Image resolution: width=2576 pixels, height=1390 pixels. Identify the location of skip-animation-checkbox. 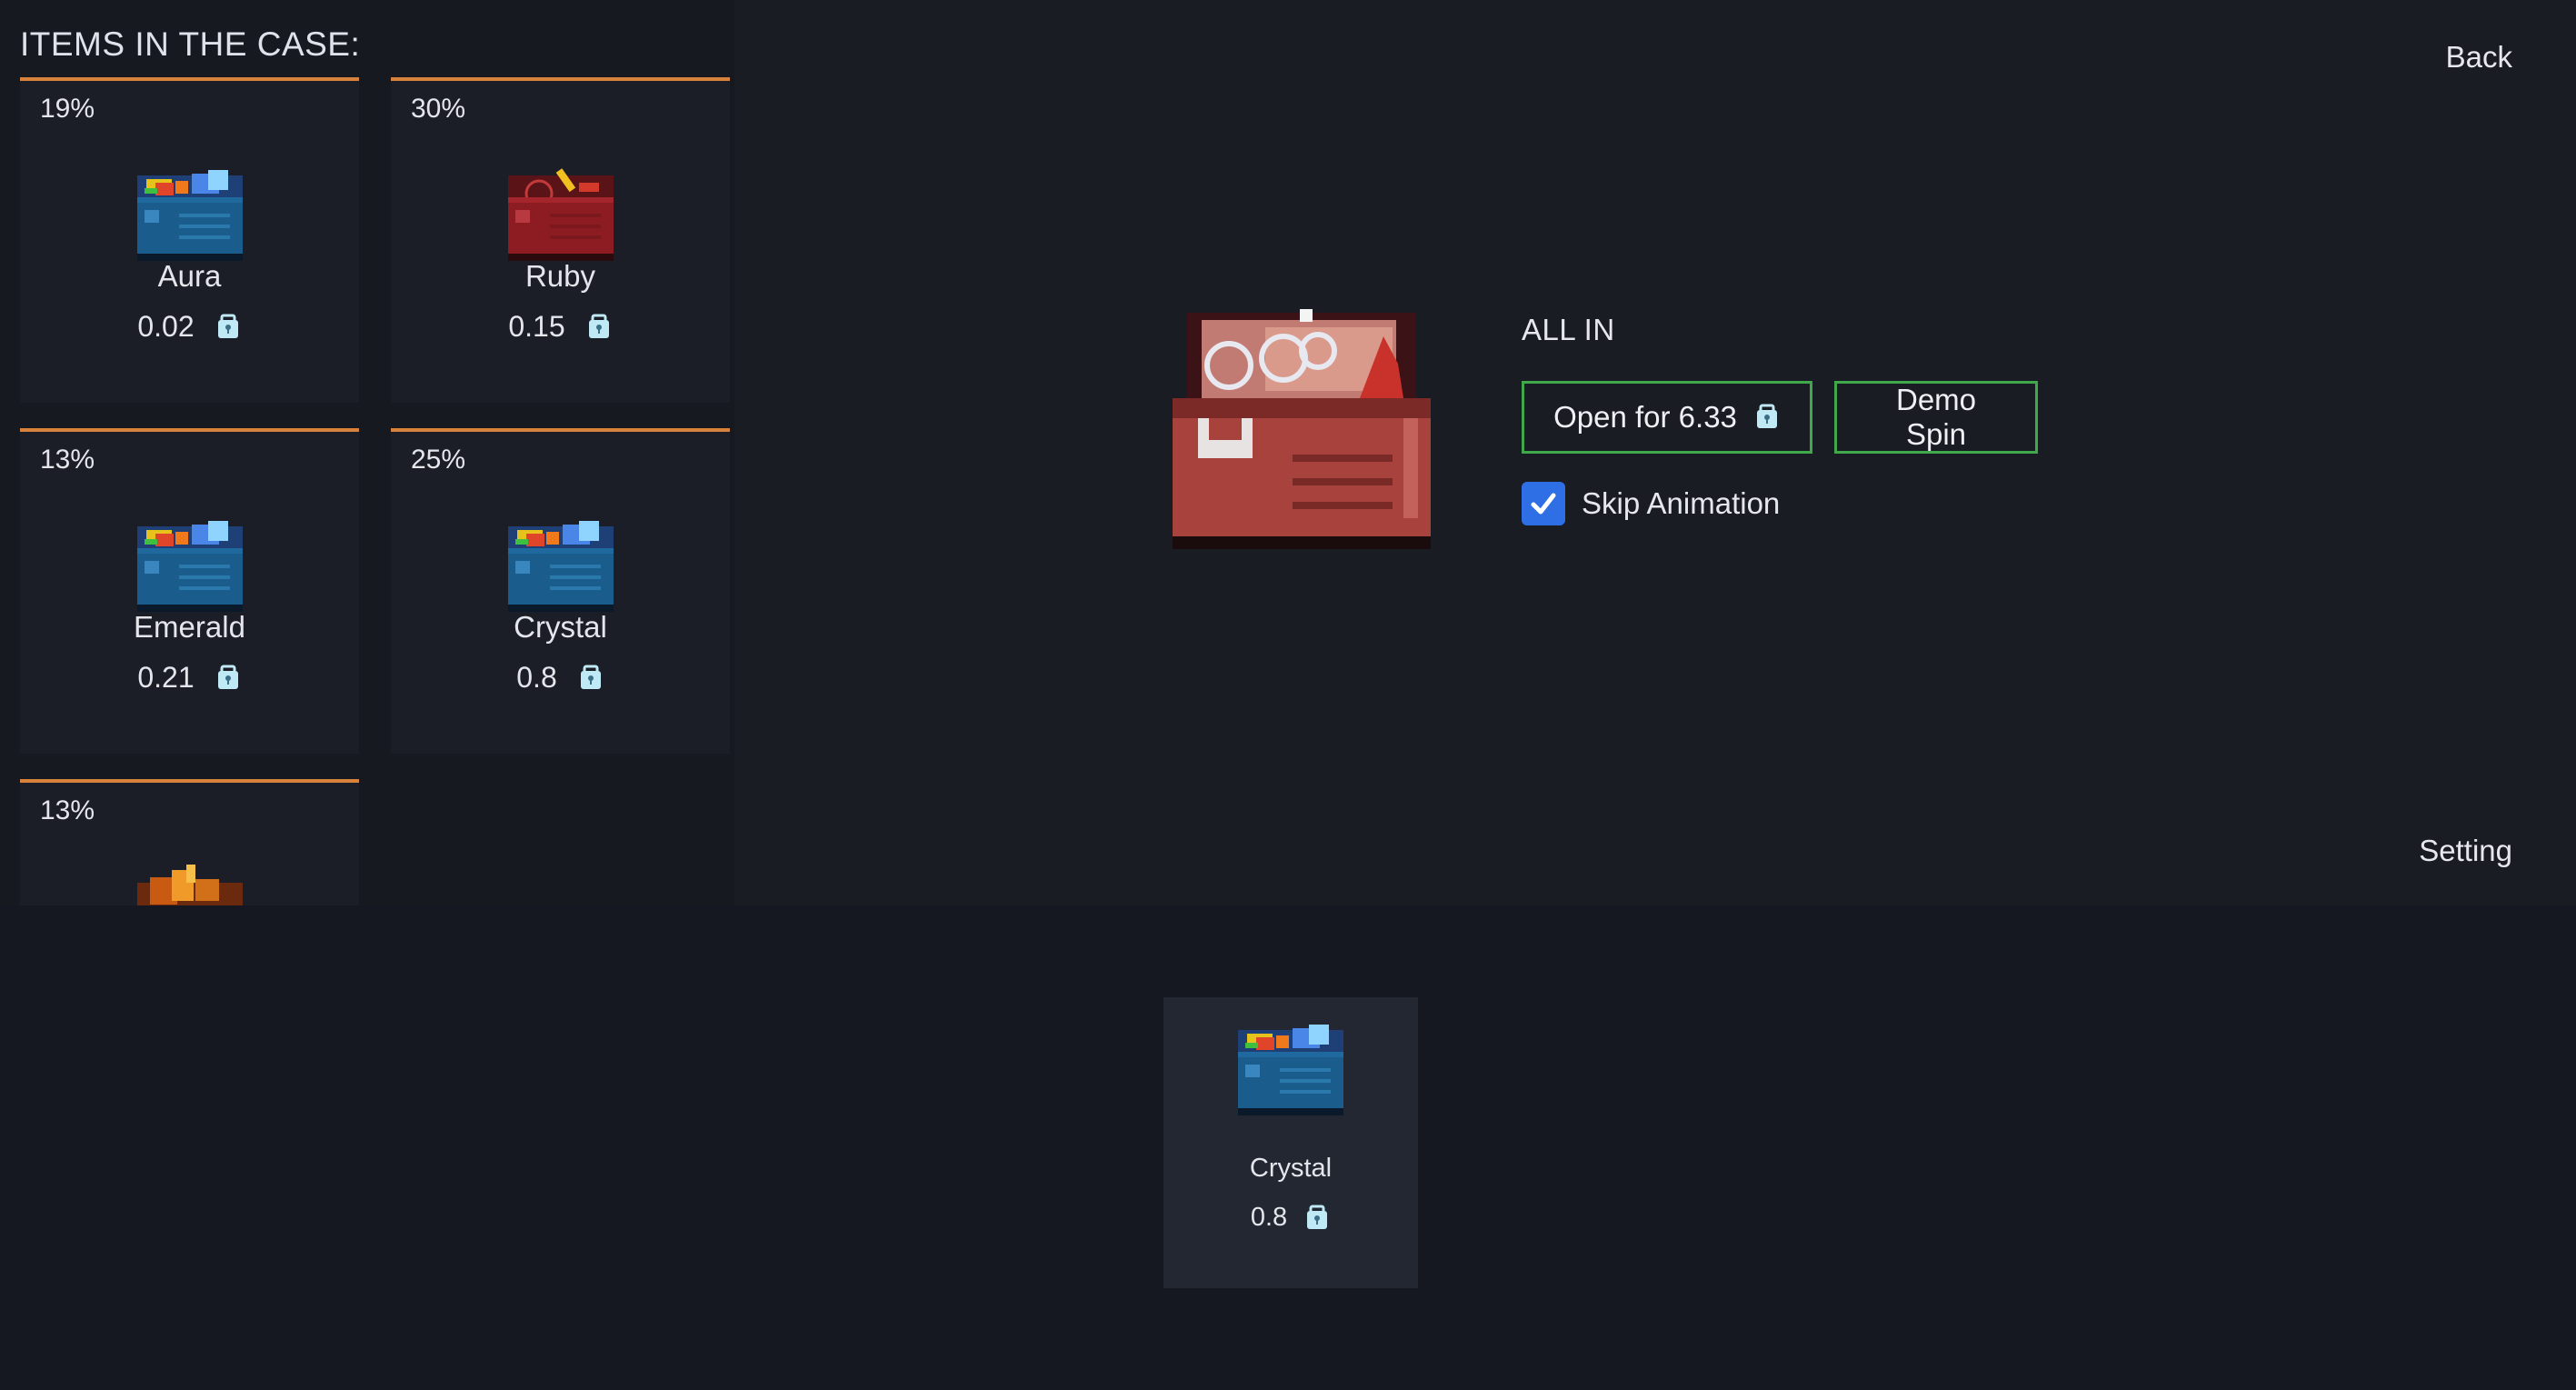
(1543, 503).